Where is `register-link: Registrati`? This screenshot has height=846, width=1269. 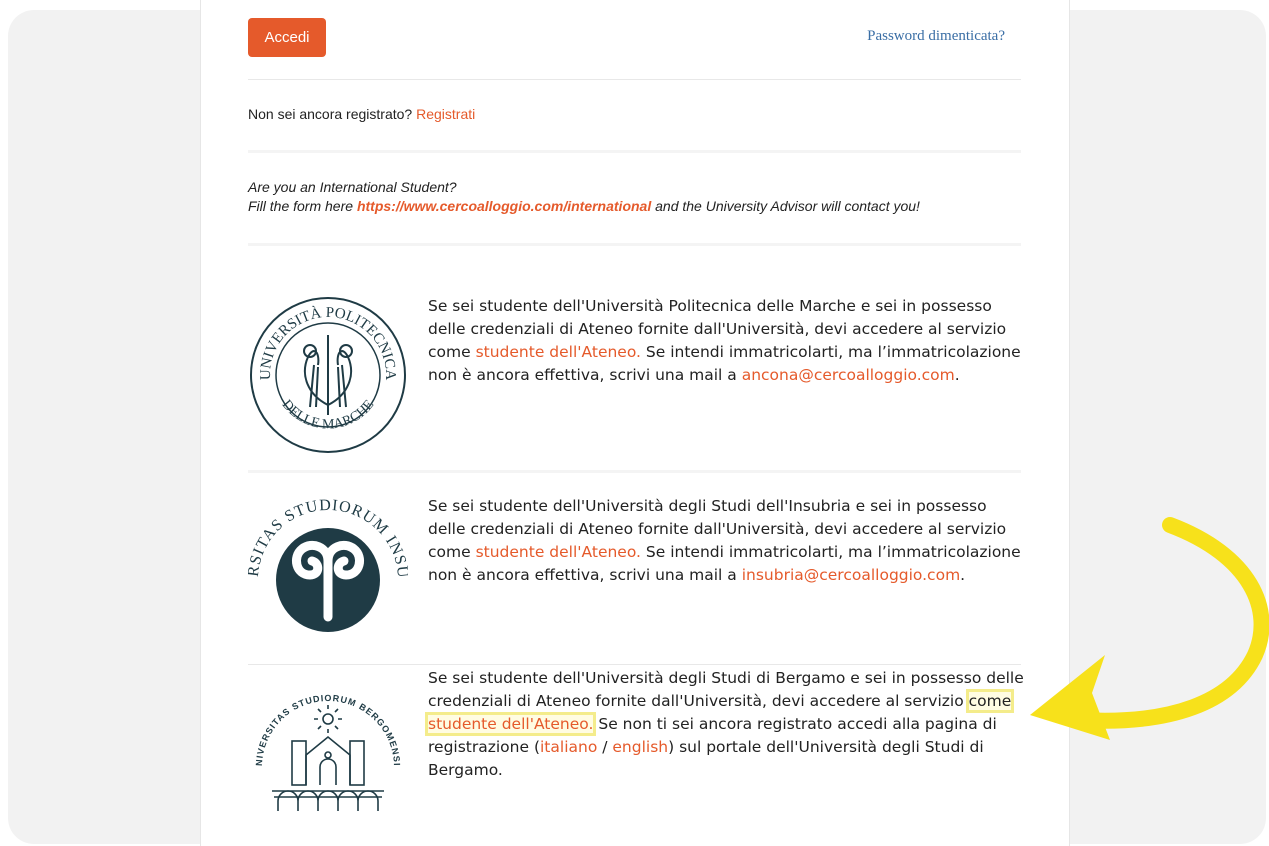 register-link: Registrati is located at coordinates (445, 114).